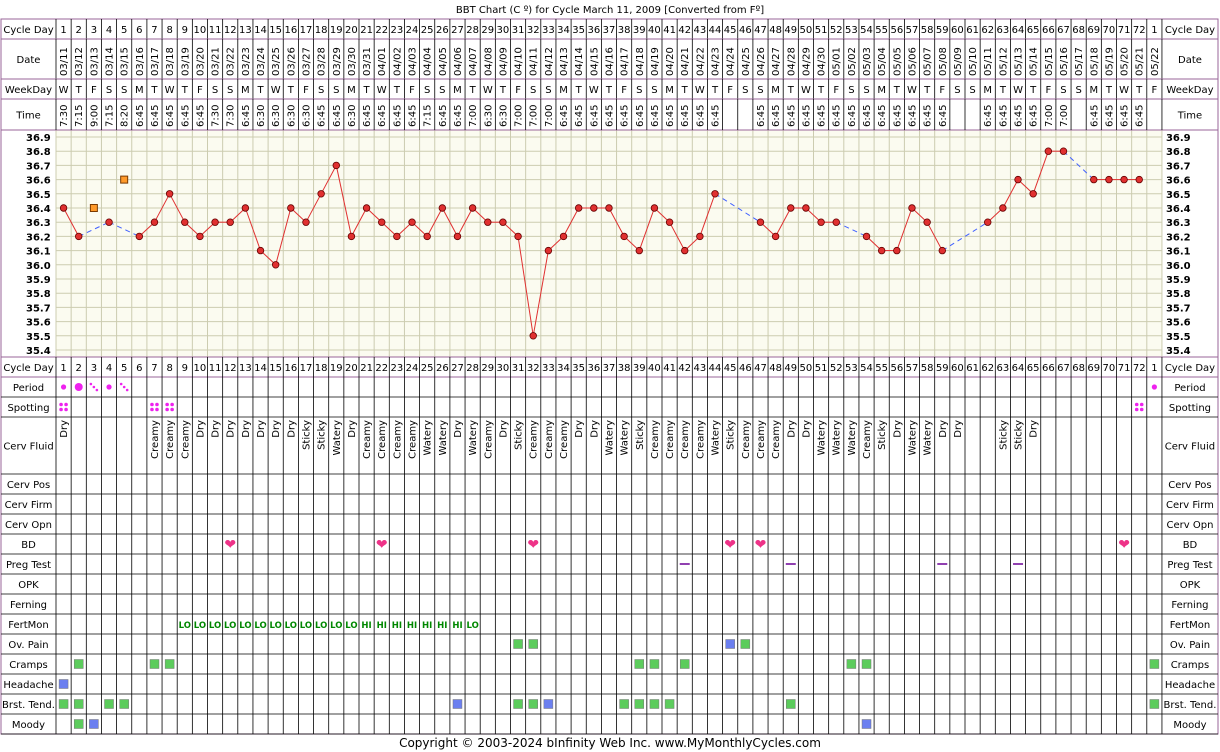  I want to click on dates-value: 04/22, so click(700, 61).